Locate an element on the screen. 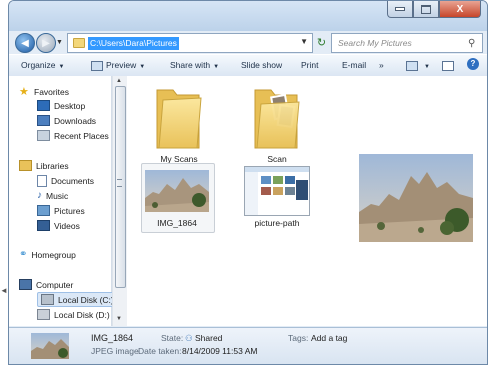 This screenshot has width=488, height=365. print-button: Print is located at coordinates (309, 65).